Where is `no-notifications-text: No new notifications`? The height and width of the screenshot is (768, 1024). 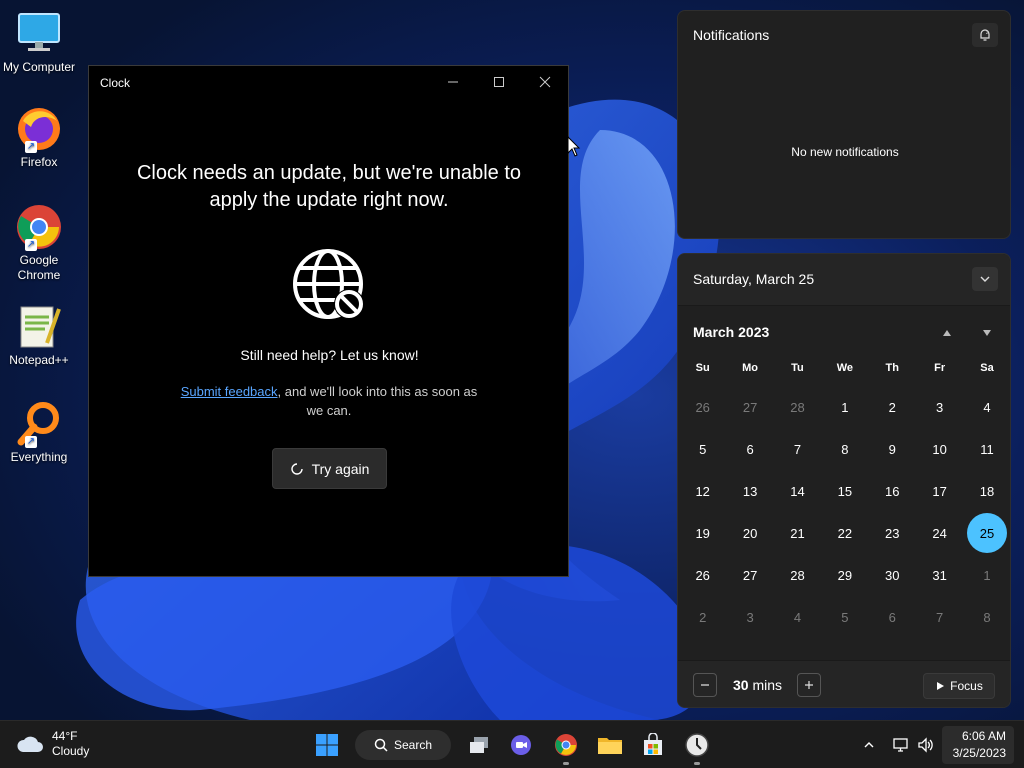 no-notifications-text: No new notifications is located at coordinates (845, 152).